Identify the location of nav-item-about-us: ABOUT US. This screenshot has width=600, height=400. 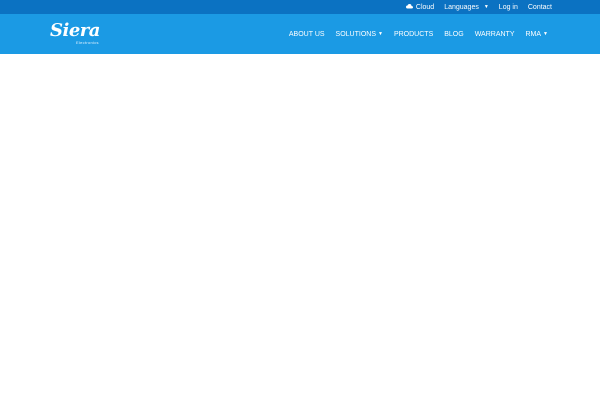
(307, 34).